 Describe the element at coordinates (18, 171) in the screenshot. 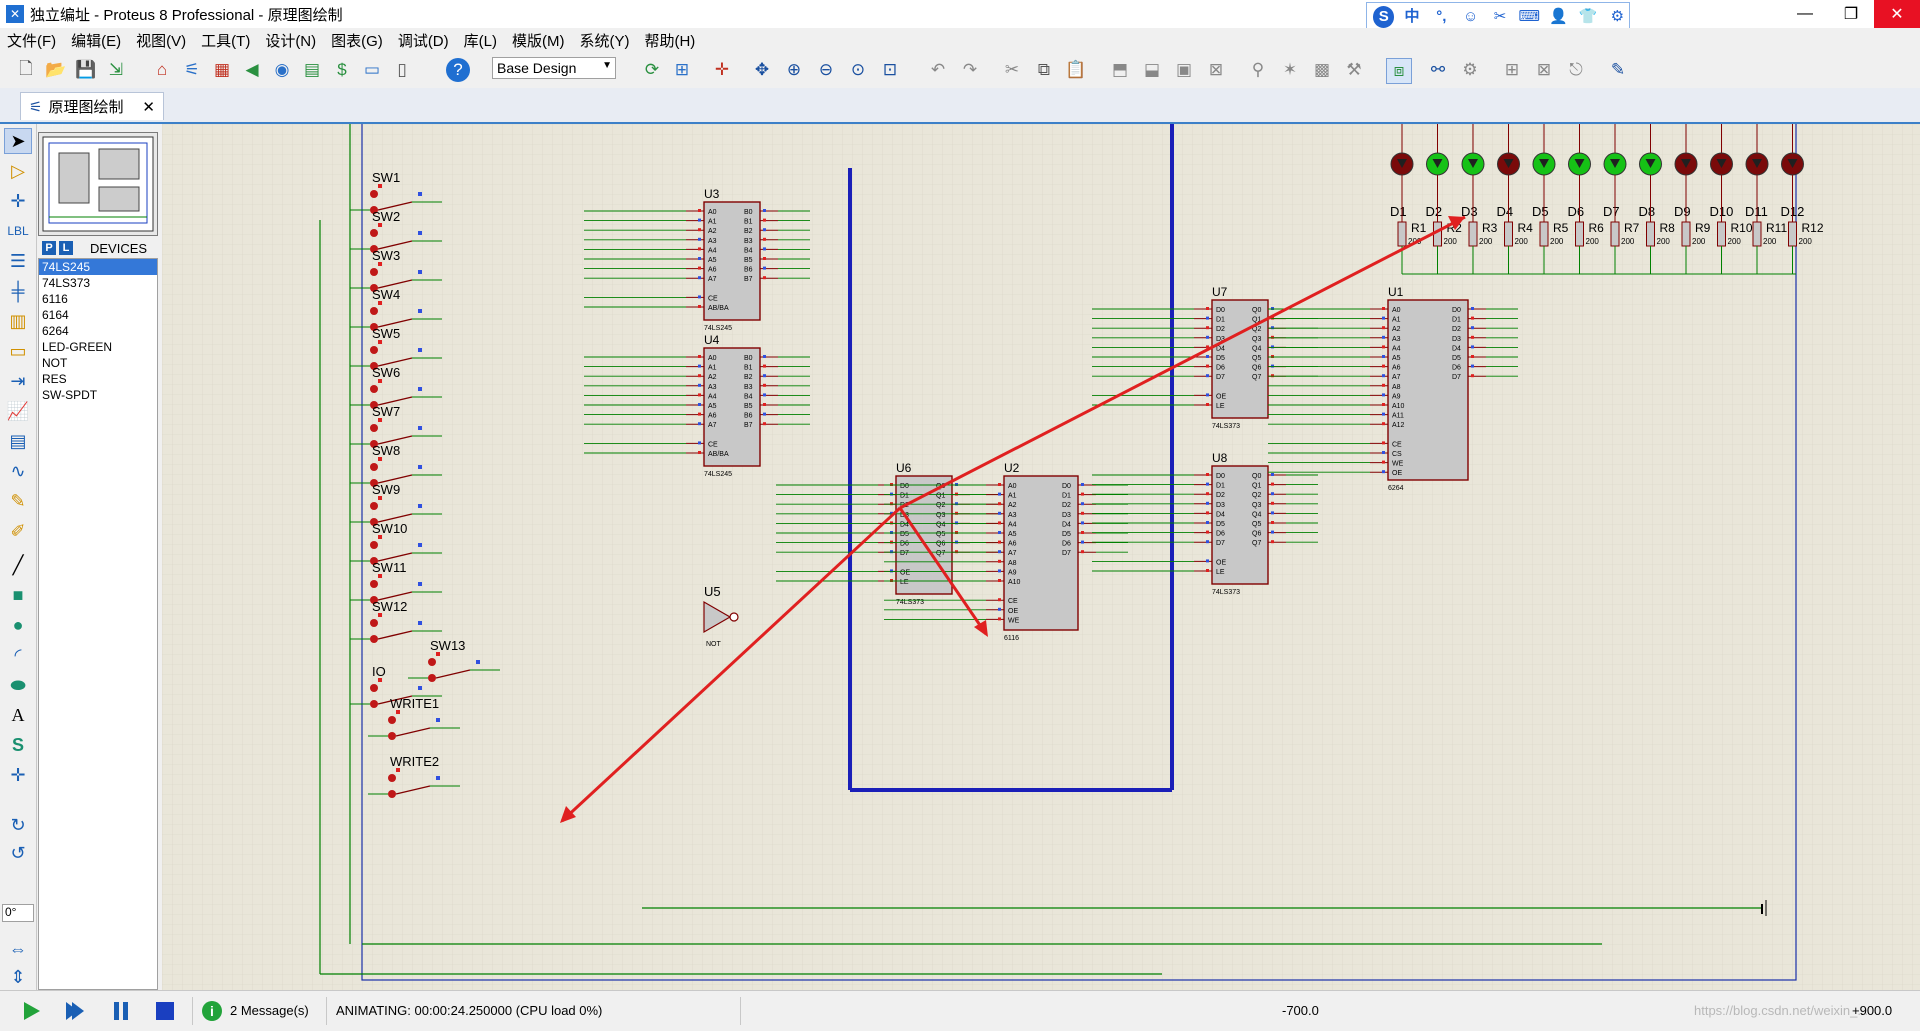

I see `component-mode-icon: ▷` at that location.